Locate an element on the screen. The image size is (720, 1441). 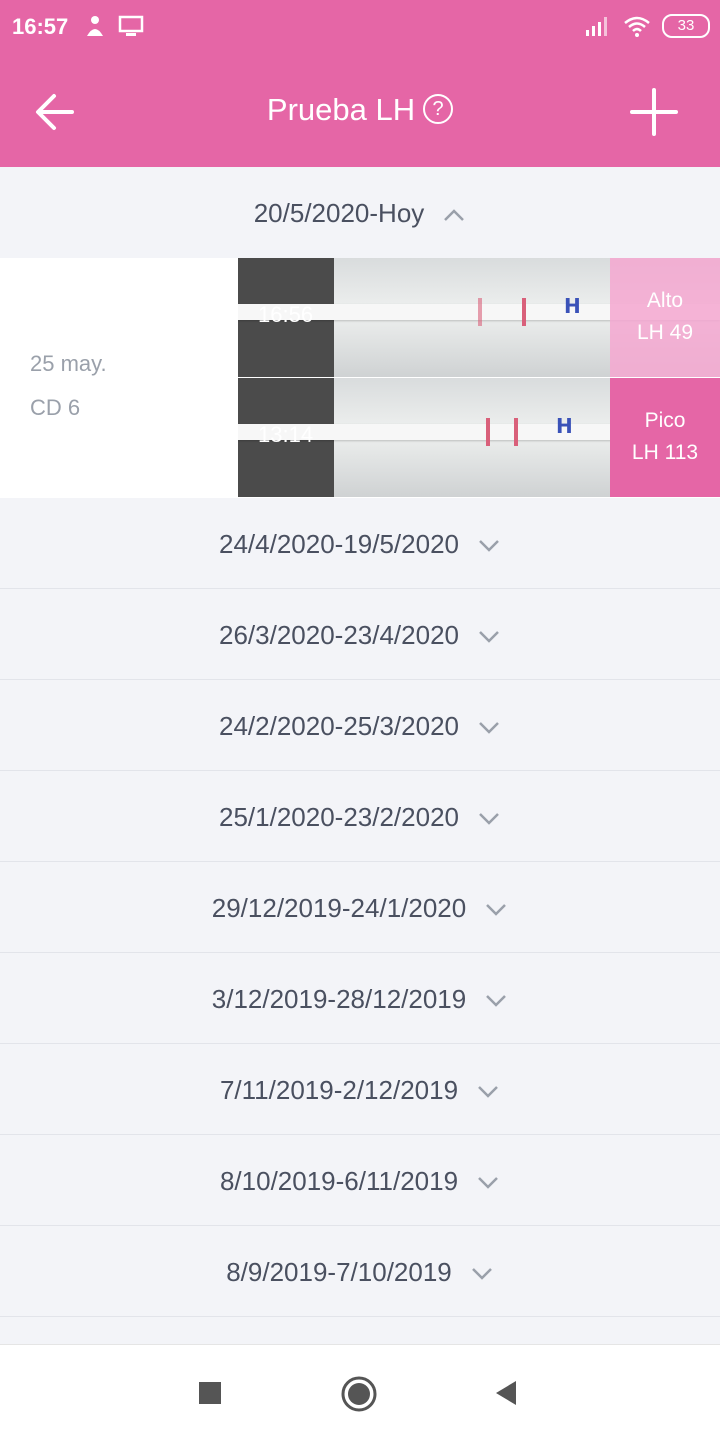
system-nav-bar is located at coordinates (360, 1392).